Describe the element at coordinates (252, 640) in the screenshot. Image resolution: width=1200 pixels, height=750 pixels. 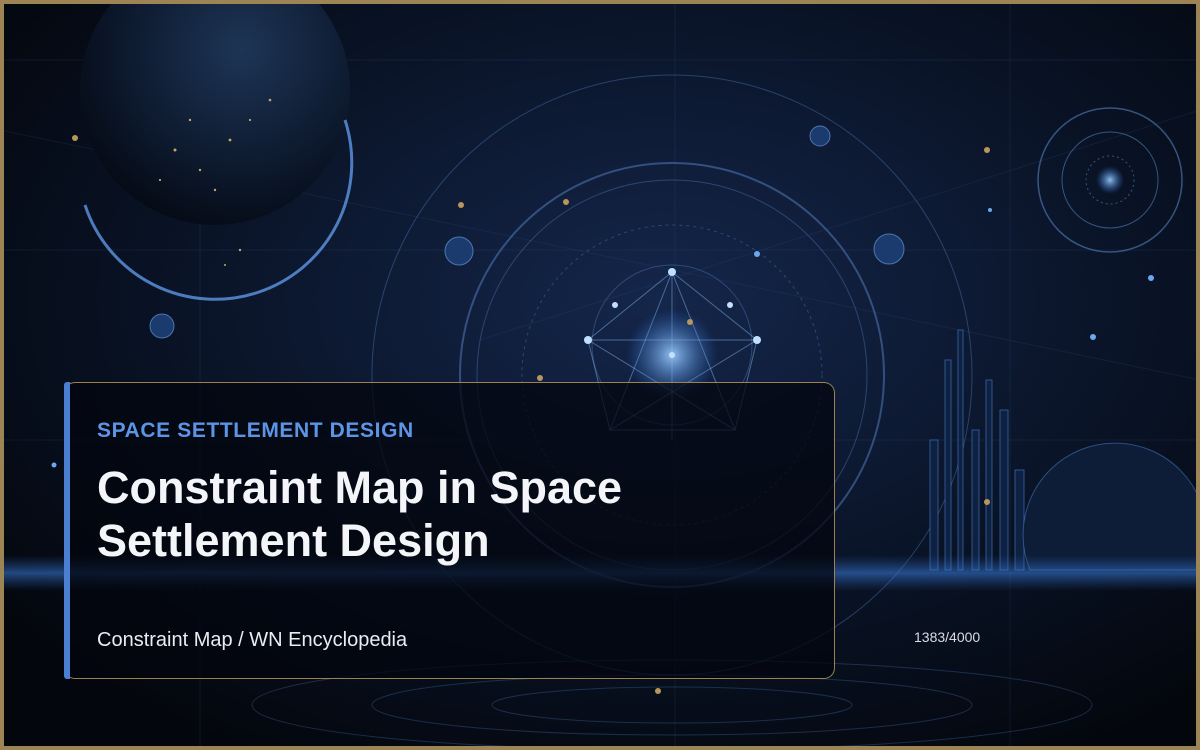
I see `source-label: Constraint Map / WN Encyclopedia` at that location.